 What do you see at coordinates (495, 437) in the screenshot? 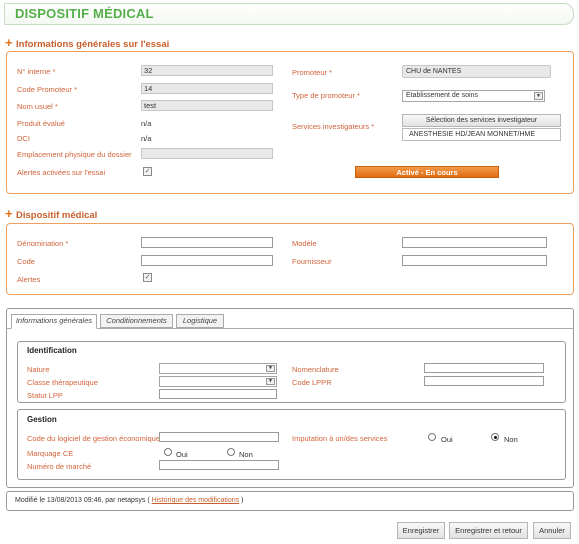
I see `imputation-non-radio` at bounding box center [495, 437].